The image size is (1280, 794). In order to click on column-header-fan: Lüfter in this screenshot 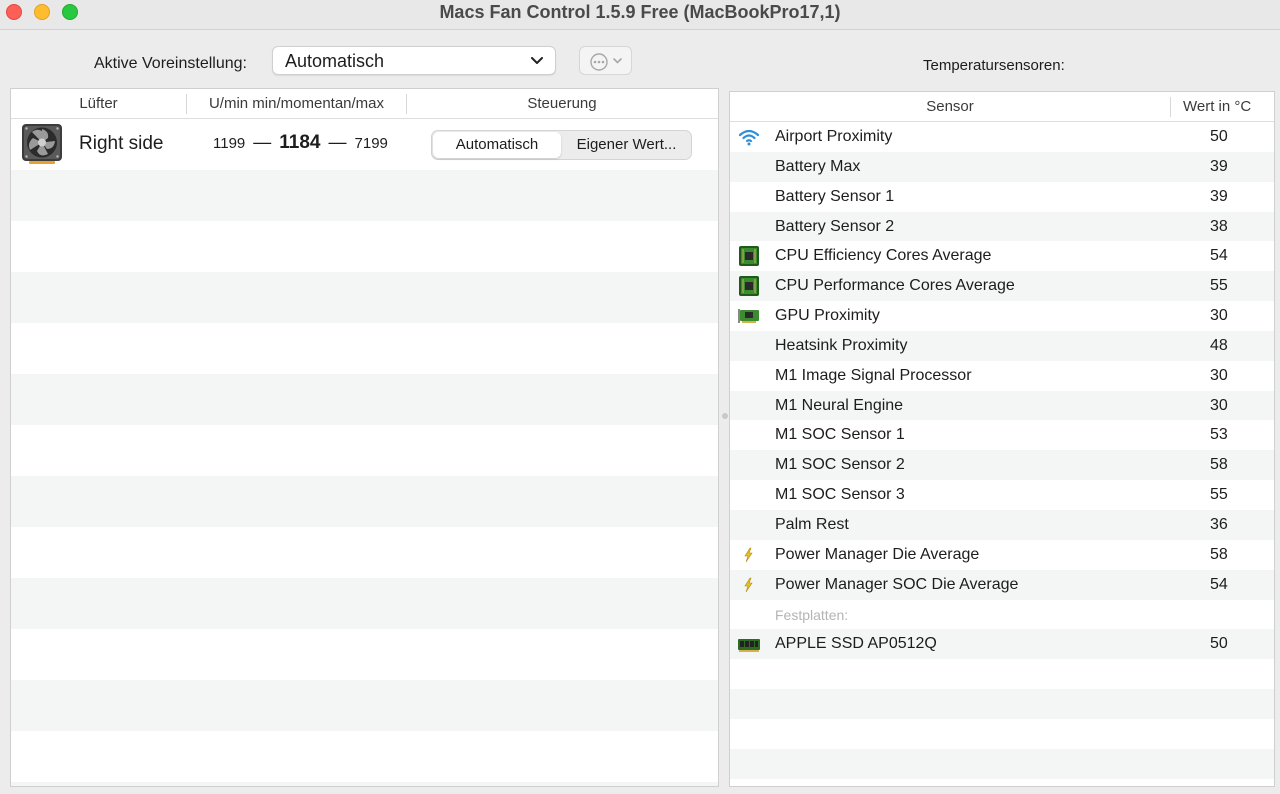, I will do `click(98, 103)`.